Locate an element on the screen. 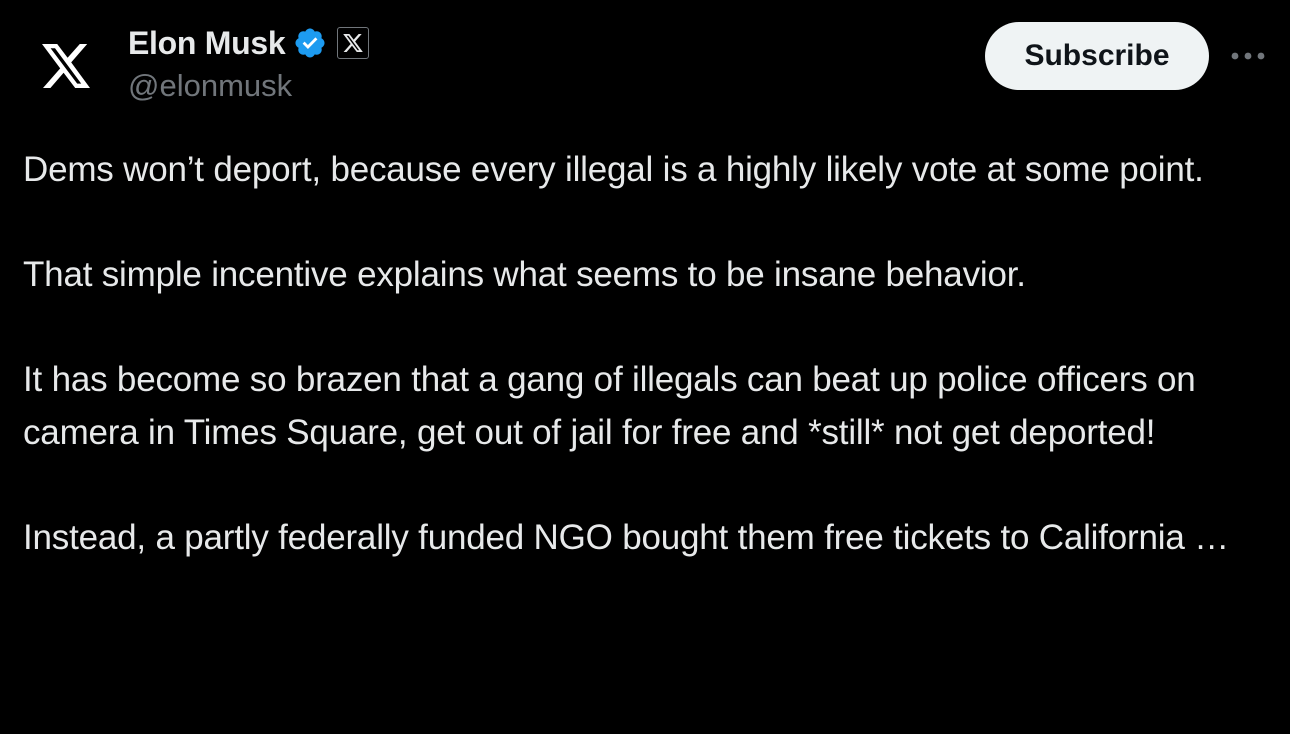 Image resolution: width=1290 pixels, height=734 pixels. x-logo-icon is located at coordinates (66, 66).